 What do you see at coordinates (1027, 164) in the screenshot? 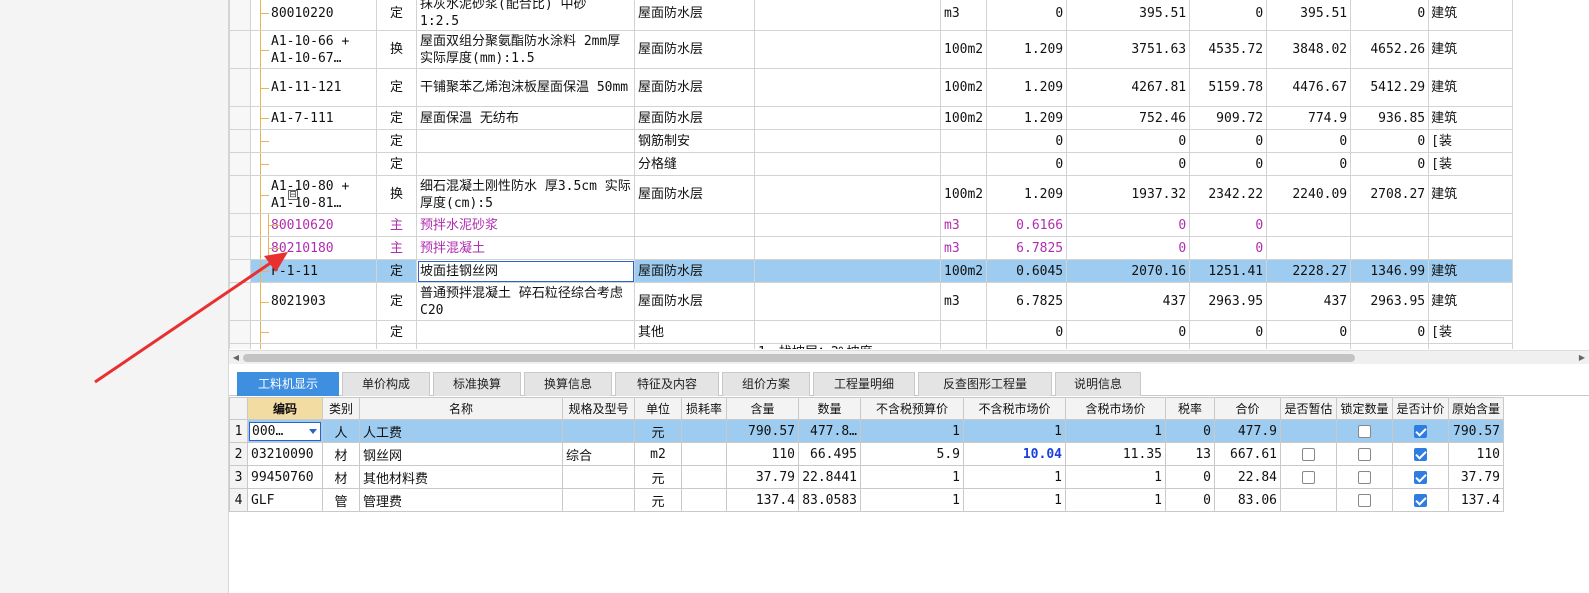
I see `item-quantity-cell: 0` at bounding box center [1027, 164].